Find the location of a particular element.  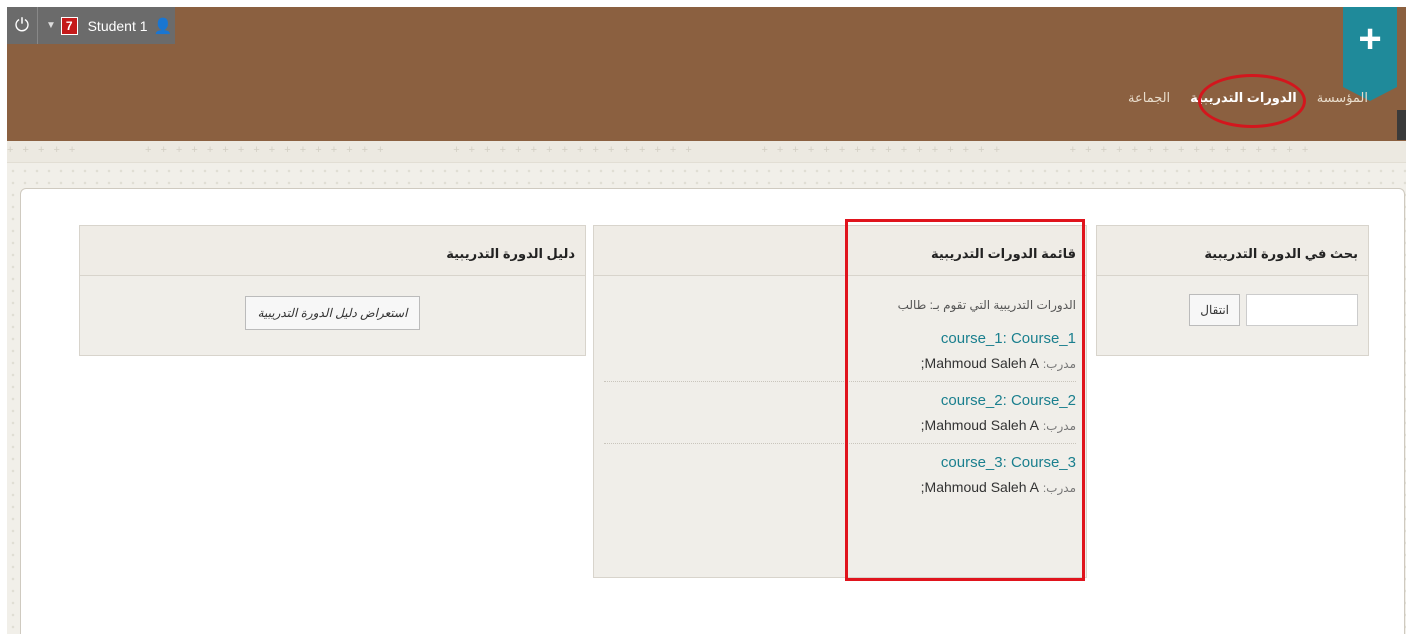

edge-tab is located at coordinates (1401, 125).